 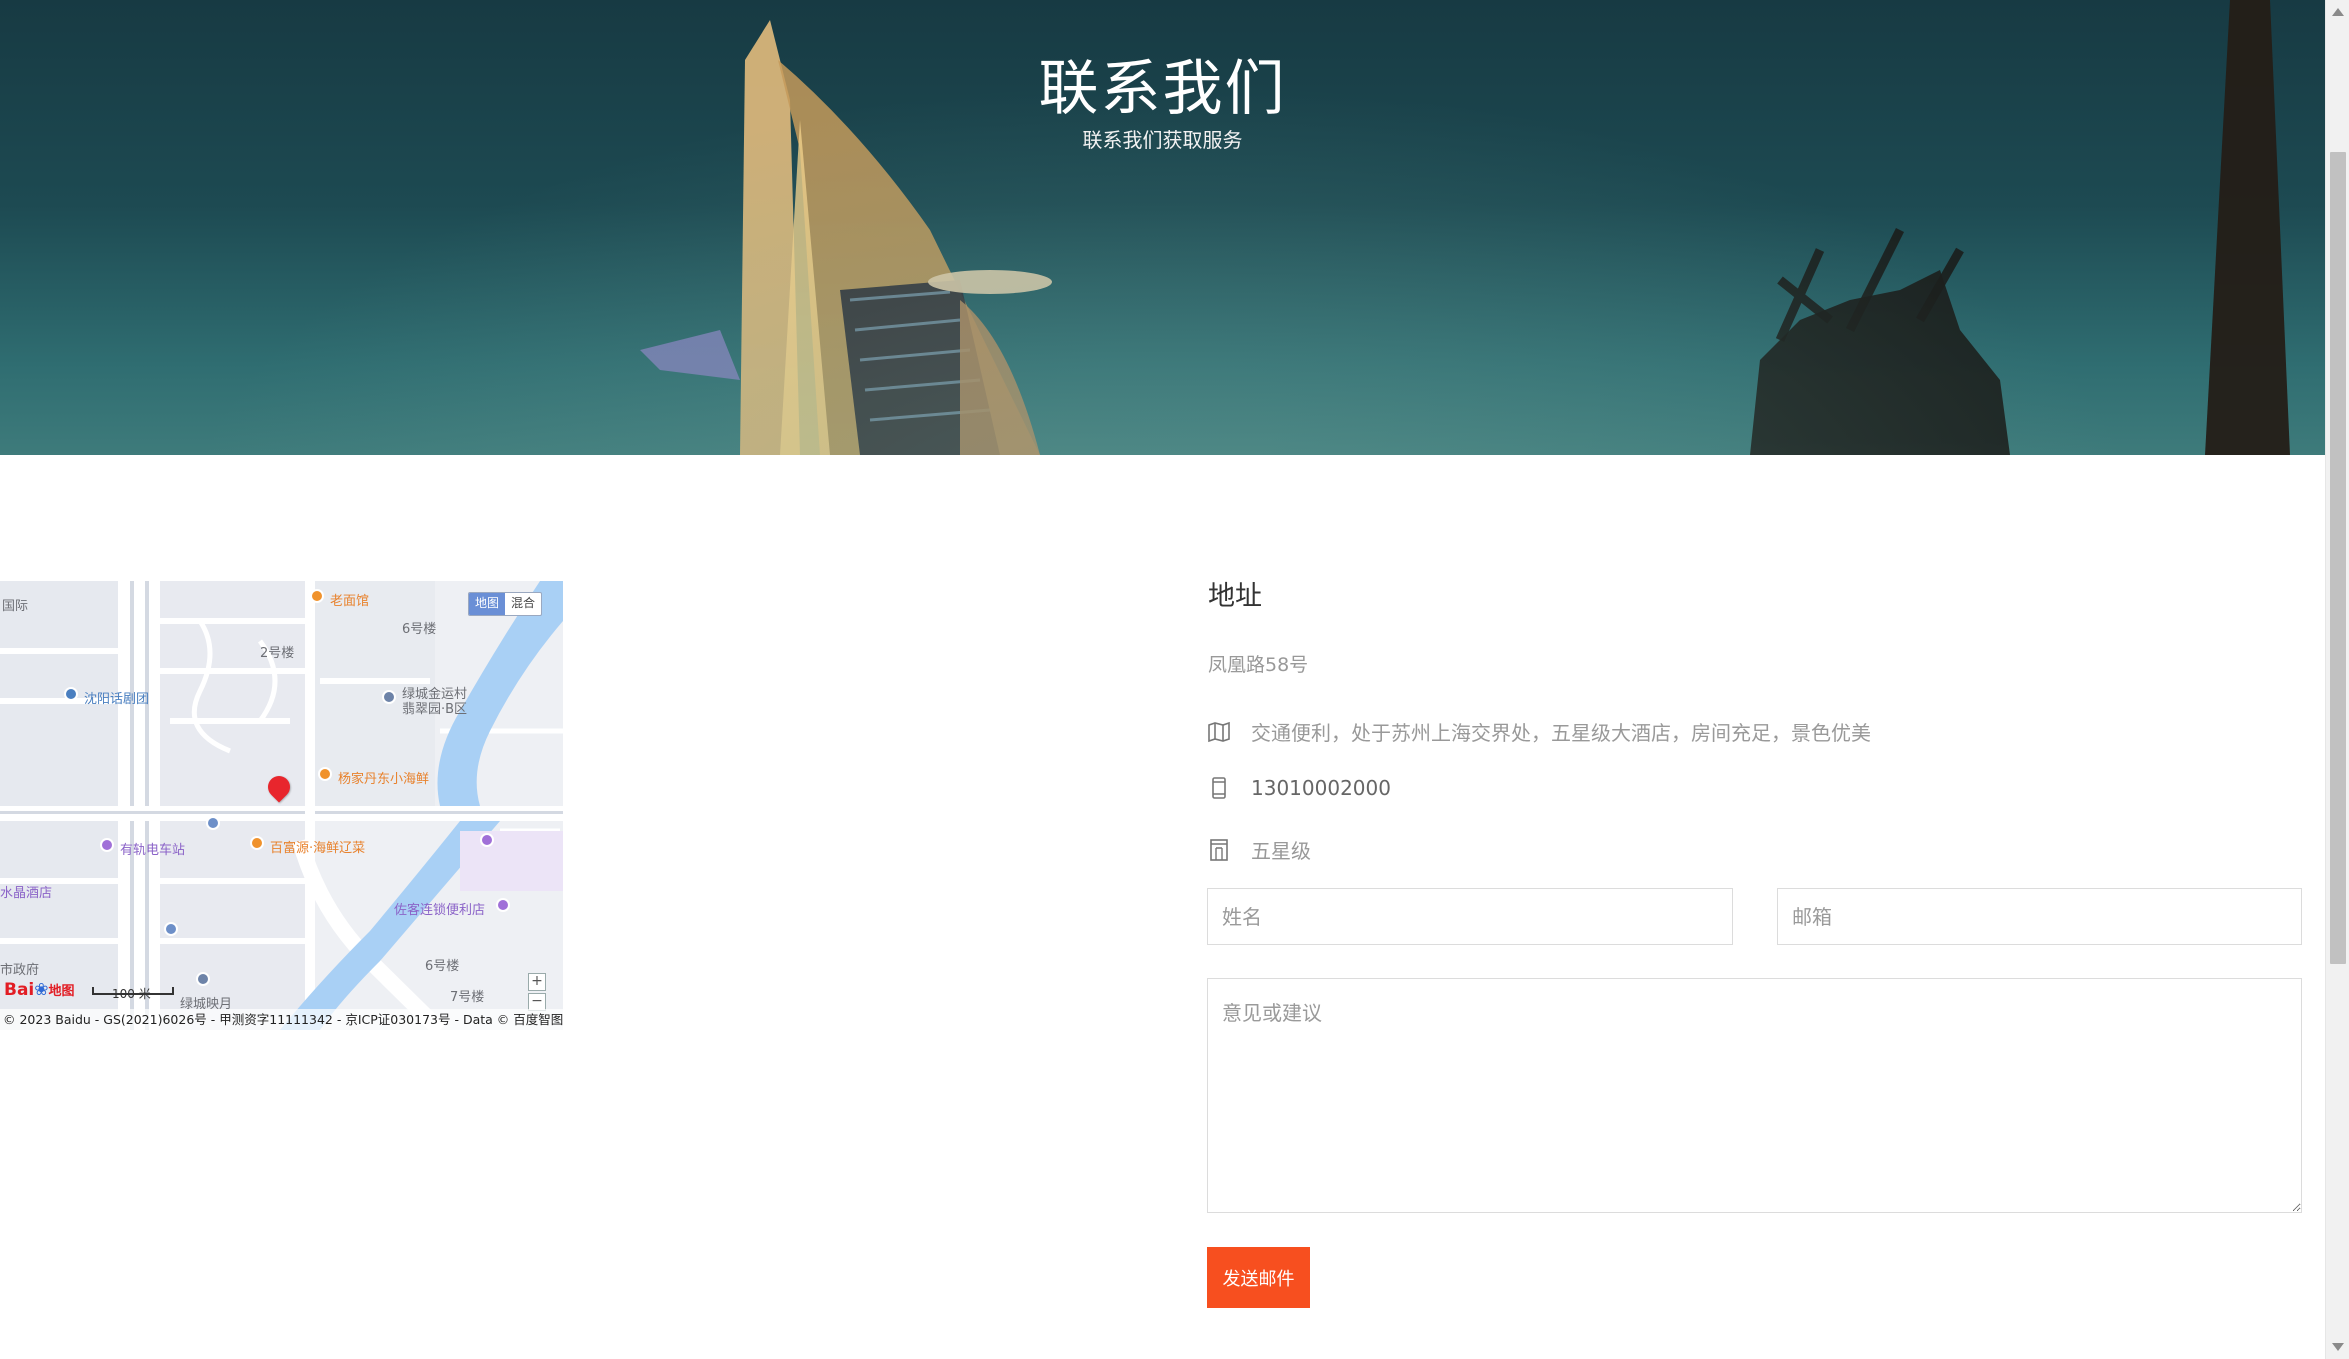 What do you see at coordinates (71, 694) in the screenshot?
I see `theater-icon` at bounding box center [71, 694].